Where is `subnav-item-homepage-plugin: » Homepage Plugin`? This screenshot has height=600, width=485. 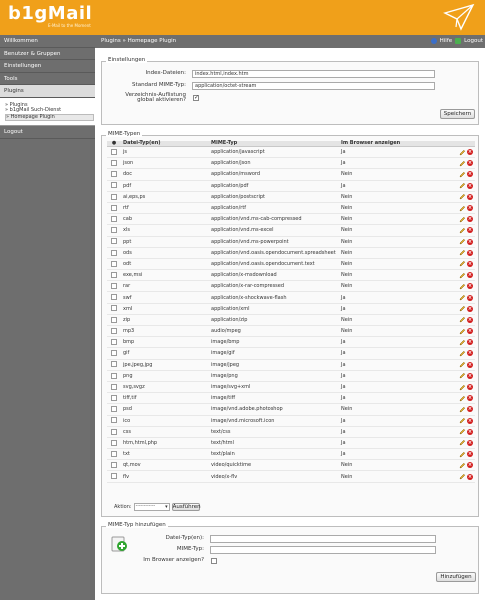
subnav-item-homepage-plugin: » Homepage Plugin is located at coordinates (49, 117).